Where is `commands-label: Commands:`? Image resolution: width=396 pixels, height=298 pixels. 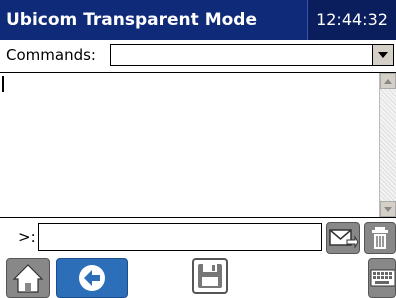
commands-label: Commands: is located at coordinates (51, 55).